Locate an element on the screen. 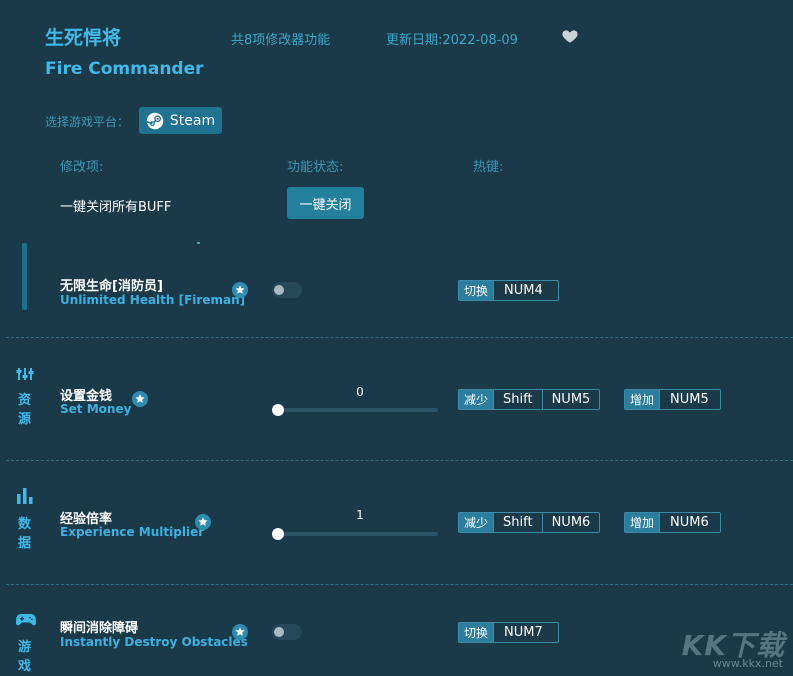 The width and height of the screenshot is (793, 676). update-date: 更新日期:2022-08-09 is located at coordinates (452, 40).